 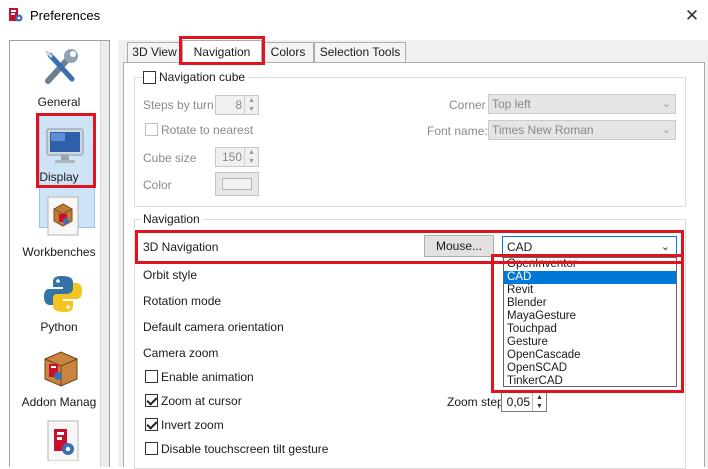 I want to click on color-swatch, so click(x=237, y=184).